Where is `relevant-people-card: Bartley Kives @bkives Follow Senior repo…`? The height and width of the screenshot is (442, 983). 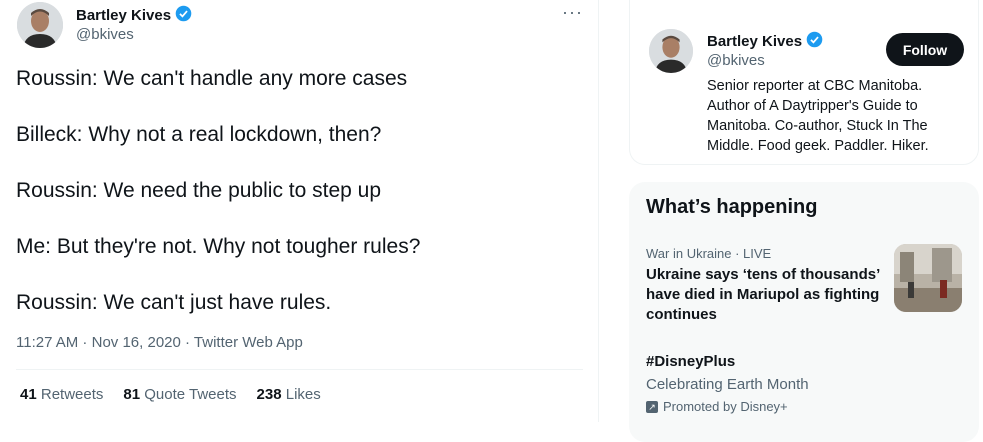 relevant-people-card: Bartley Kives @bkives Follow Senior repo… is located at coordinates (804, 82).